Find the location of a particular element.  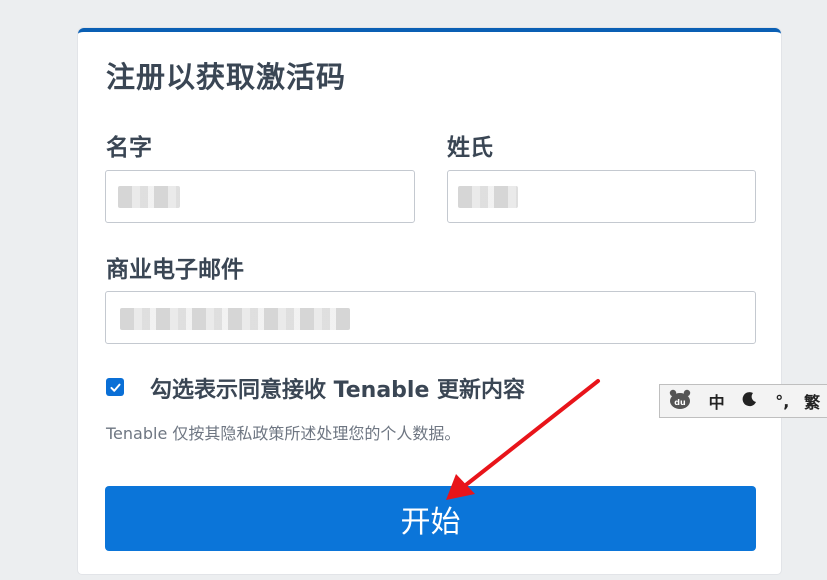

email-label: 商业电子邮件 is located at coordinates (175, 270).